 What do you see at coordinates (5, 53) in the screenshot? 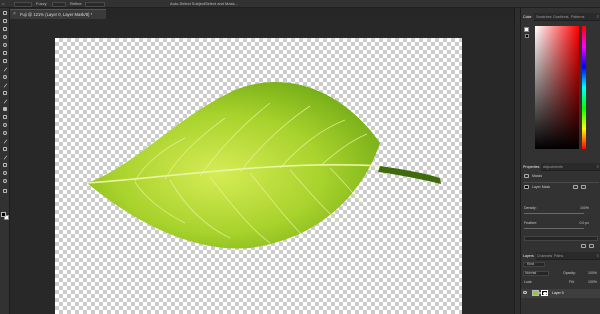
I see `crop-tool-icon` at bounding box center [5, 53].